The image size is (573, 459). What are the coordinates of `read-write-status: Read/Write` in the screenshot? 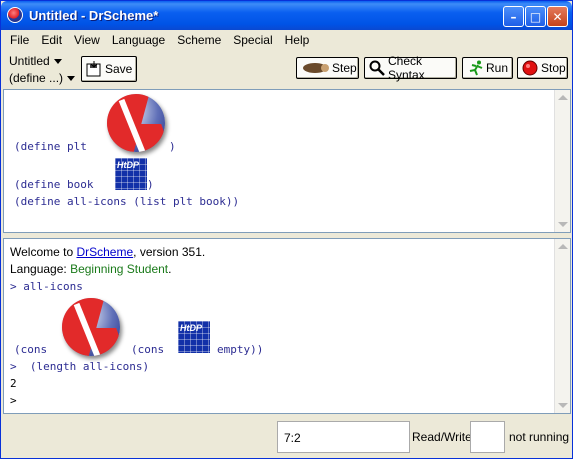 It's located at (442, 437).